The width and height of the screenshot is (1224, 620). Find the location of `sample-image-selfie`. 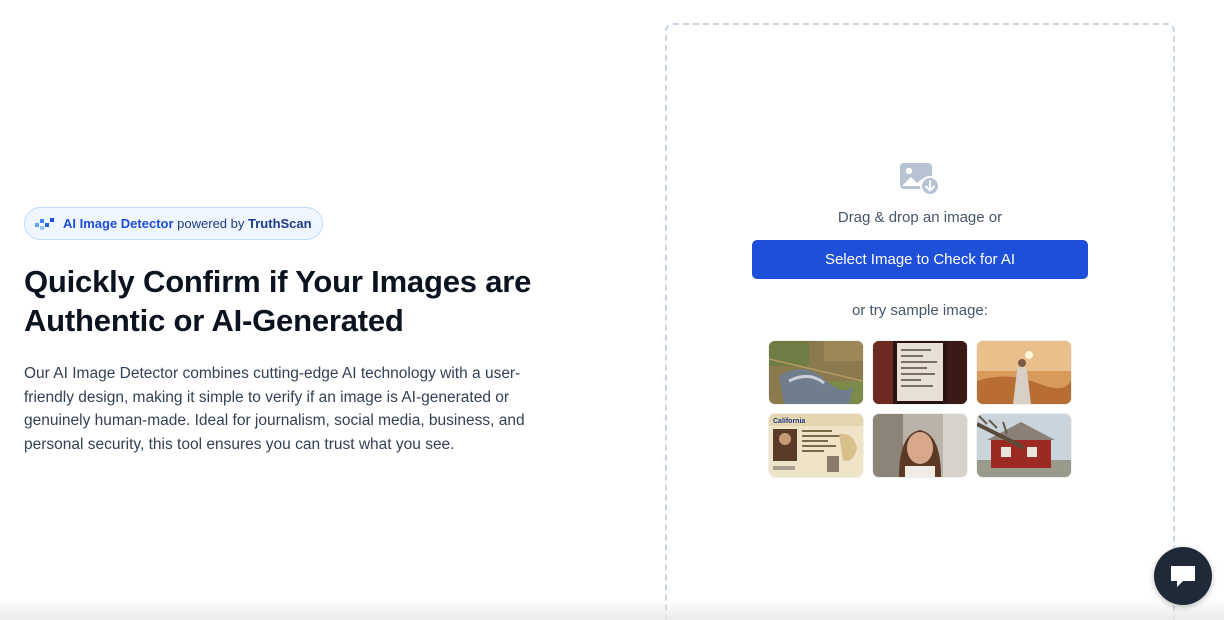

sample-image-selfie is located at coordinates (920, 445).